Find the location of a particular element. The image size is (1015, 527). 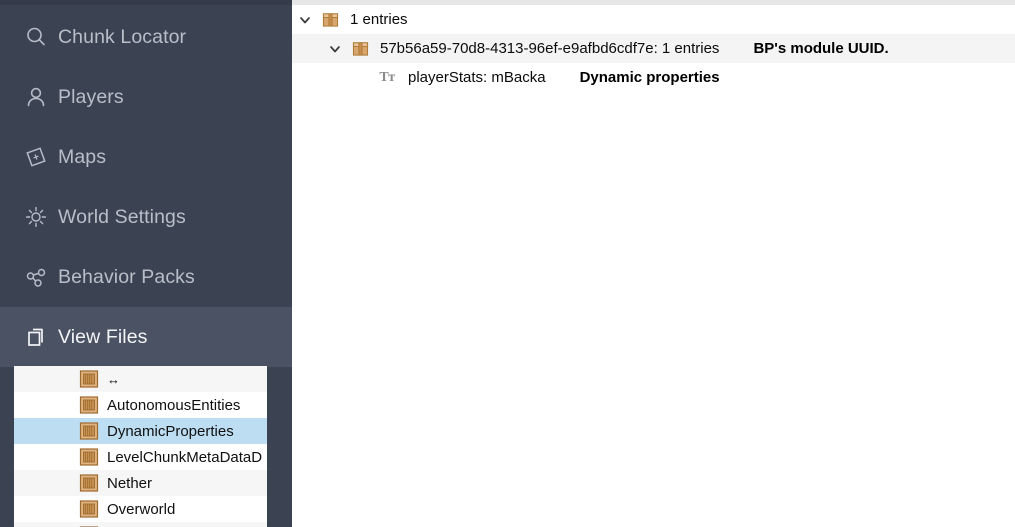

list-item: Overworld is located at coordinates (140, 509).